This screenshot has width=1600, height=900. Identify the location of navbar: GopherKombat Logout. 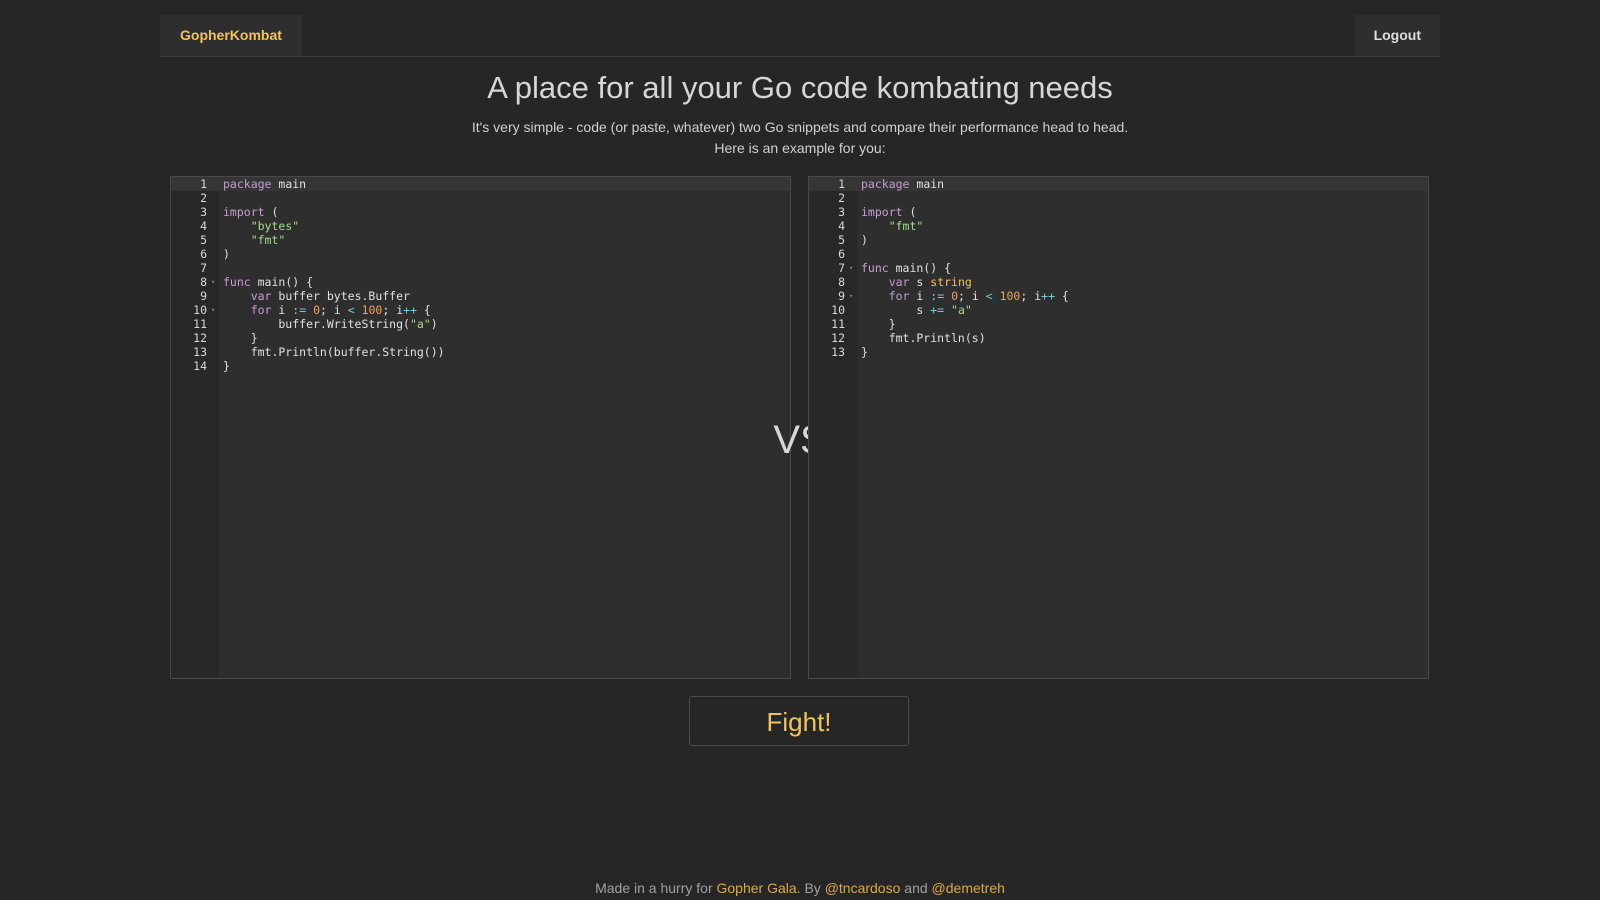
(800, 36).